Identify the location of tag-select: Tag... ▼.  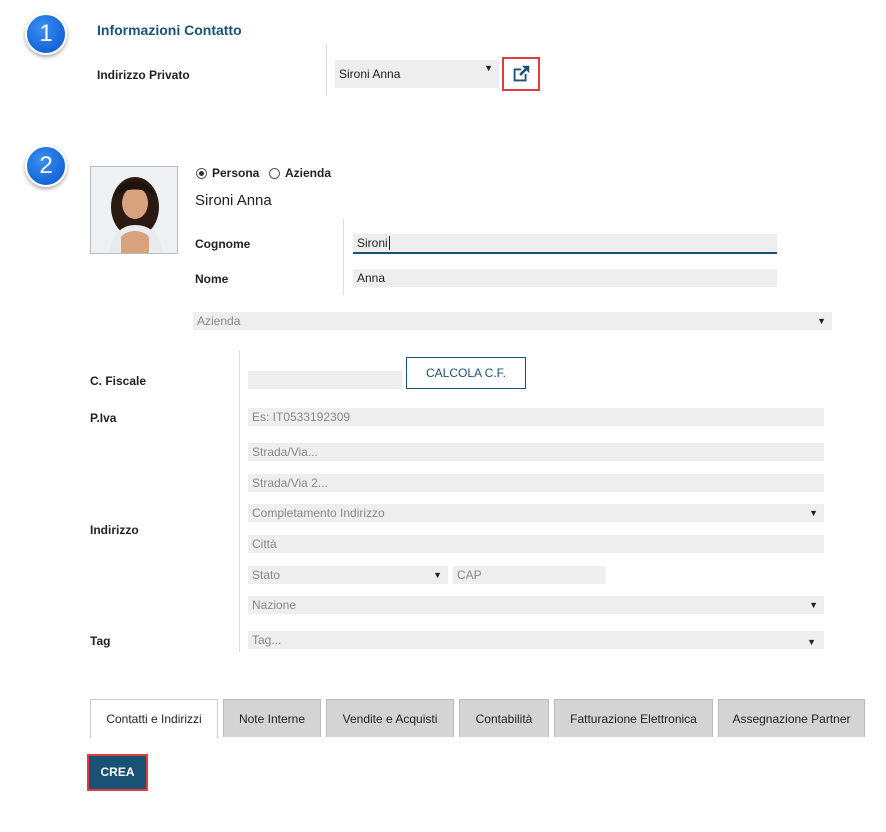
(536, 640).